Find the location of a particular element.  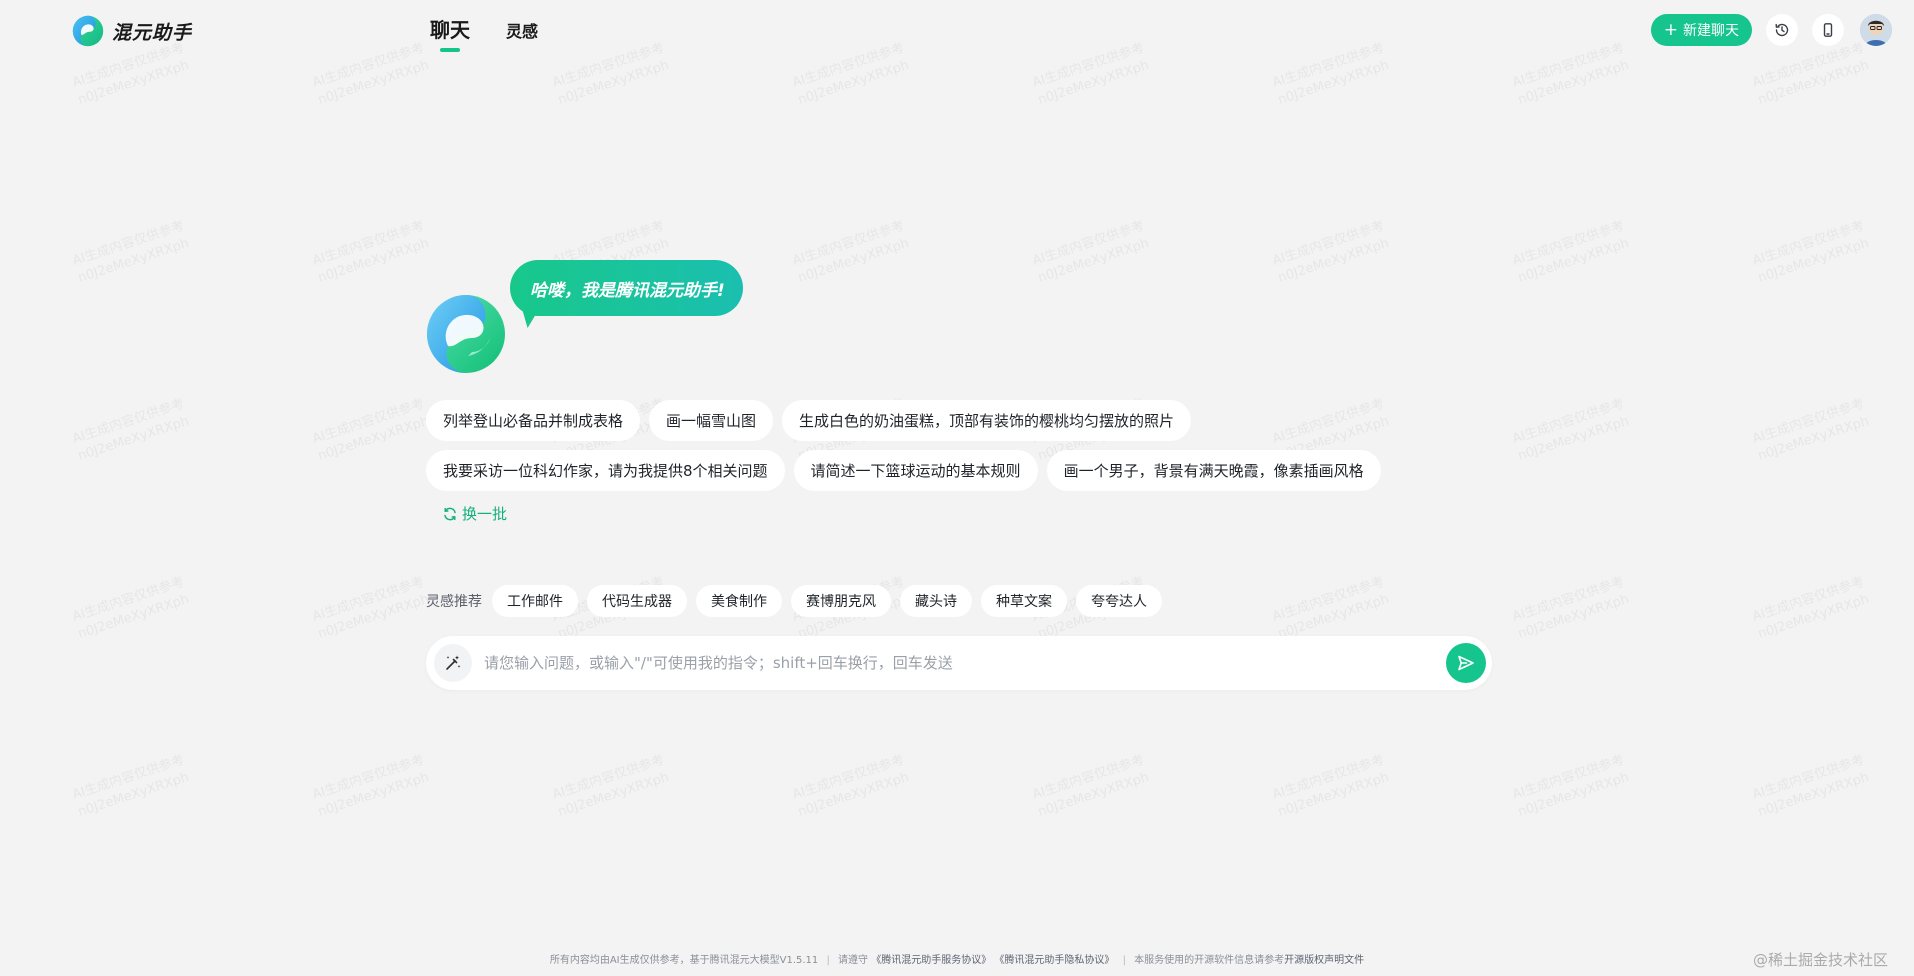

send-icon is located at coordinates (1466, 663).